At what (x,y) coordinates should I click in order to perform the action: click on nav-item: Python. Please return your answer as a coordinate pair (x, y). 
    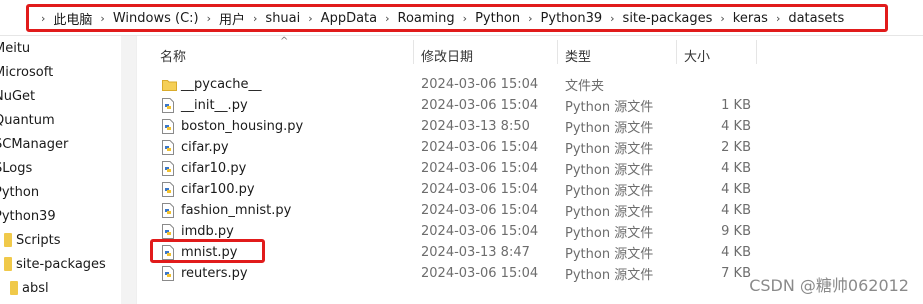
    Looking at the image, I should click on (19, 192).